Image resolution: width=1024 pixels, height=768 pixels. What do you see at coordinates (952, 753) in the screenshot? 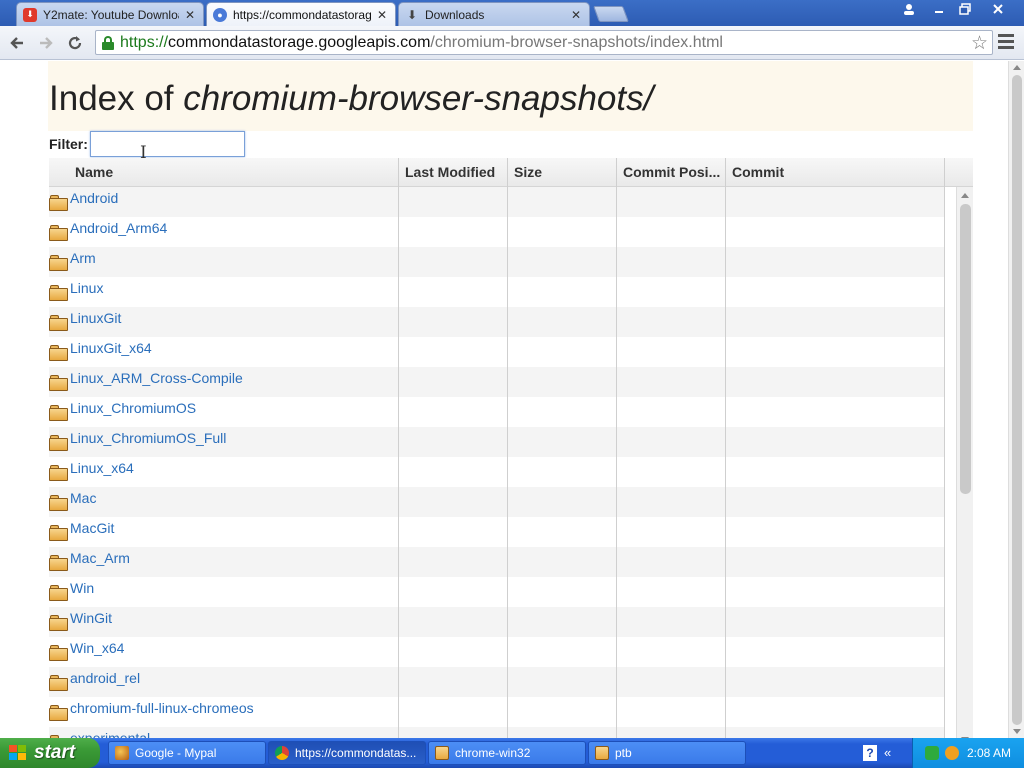
I see `search-icon` at bounding box center [952, 753].